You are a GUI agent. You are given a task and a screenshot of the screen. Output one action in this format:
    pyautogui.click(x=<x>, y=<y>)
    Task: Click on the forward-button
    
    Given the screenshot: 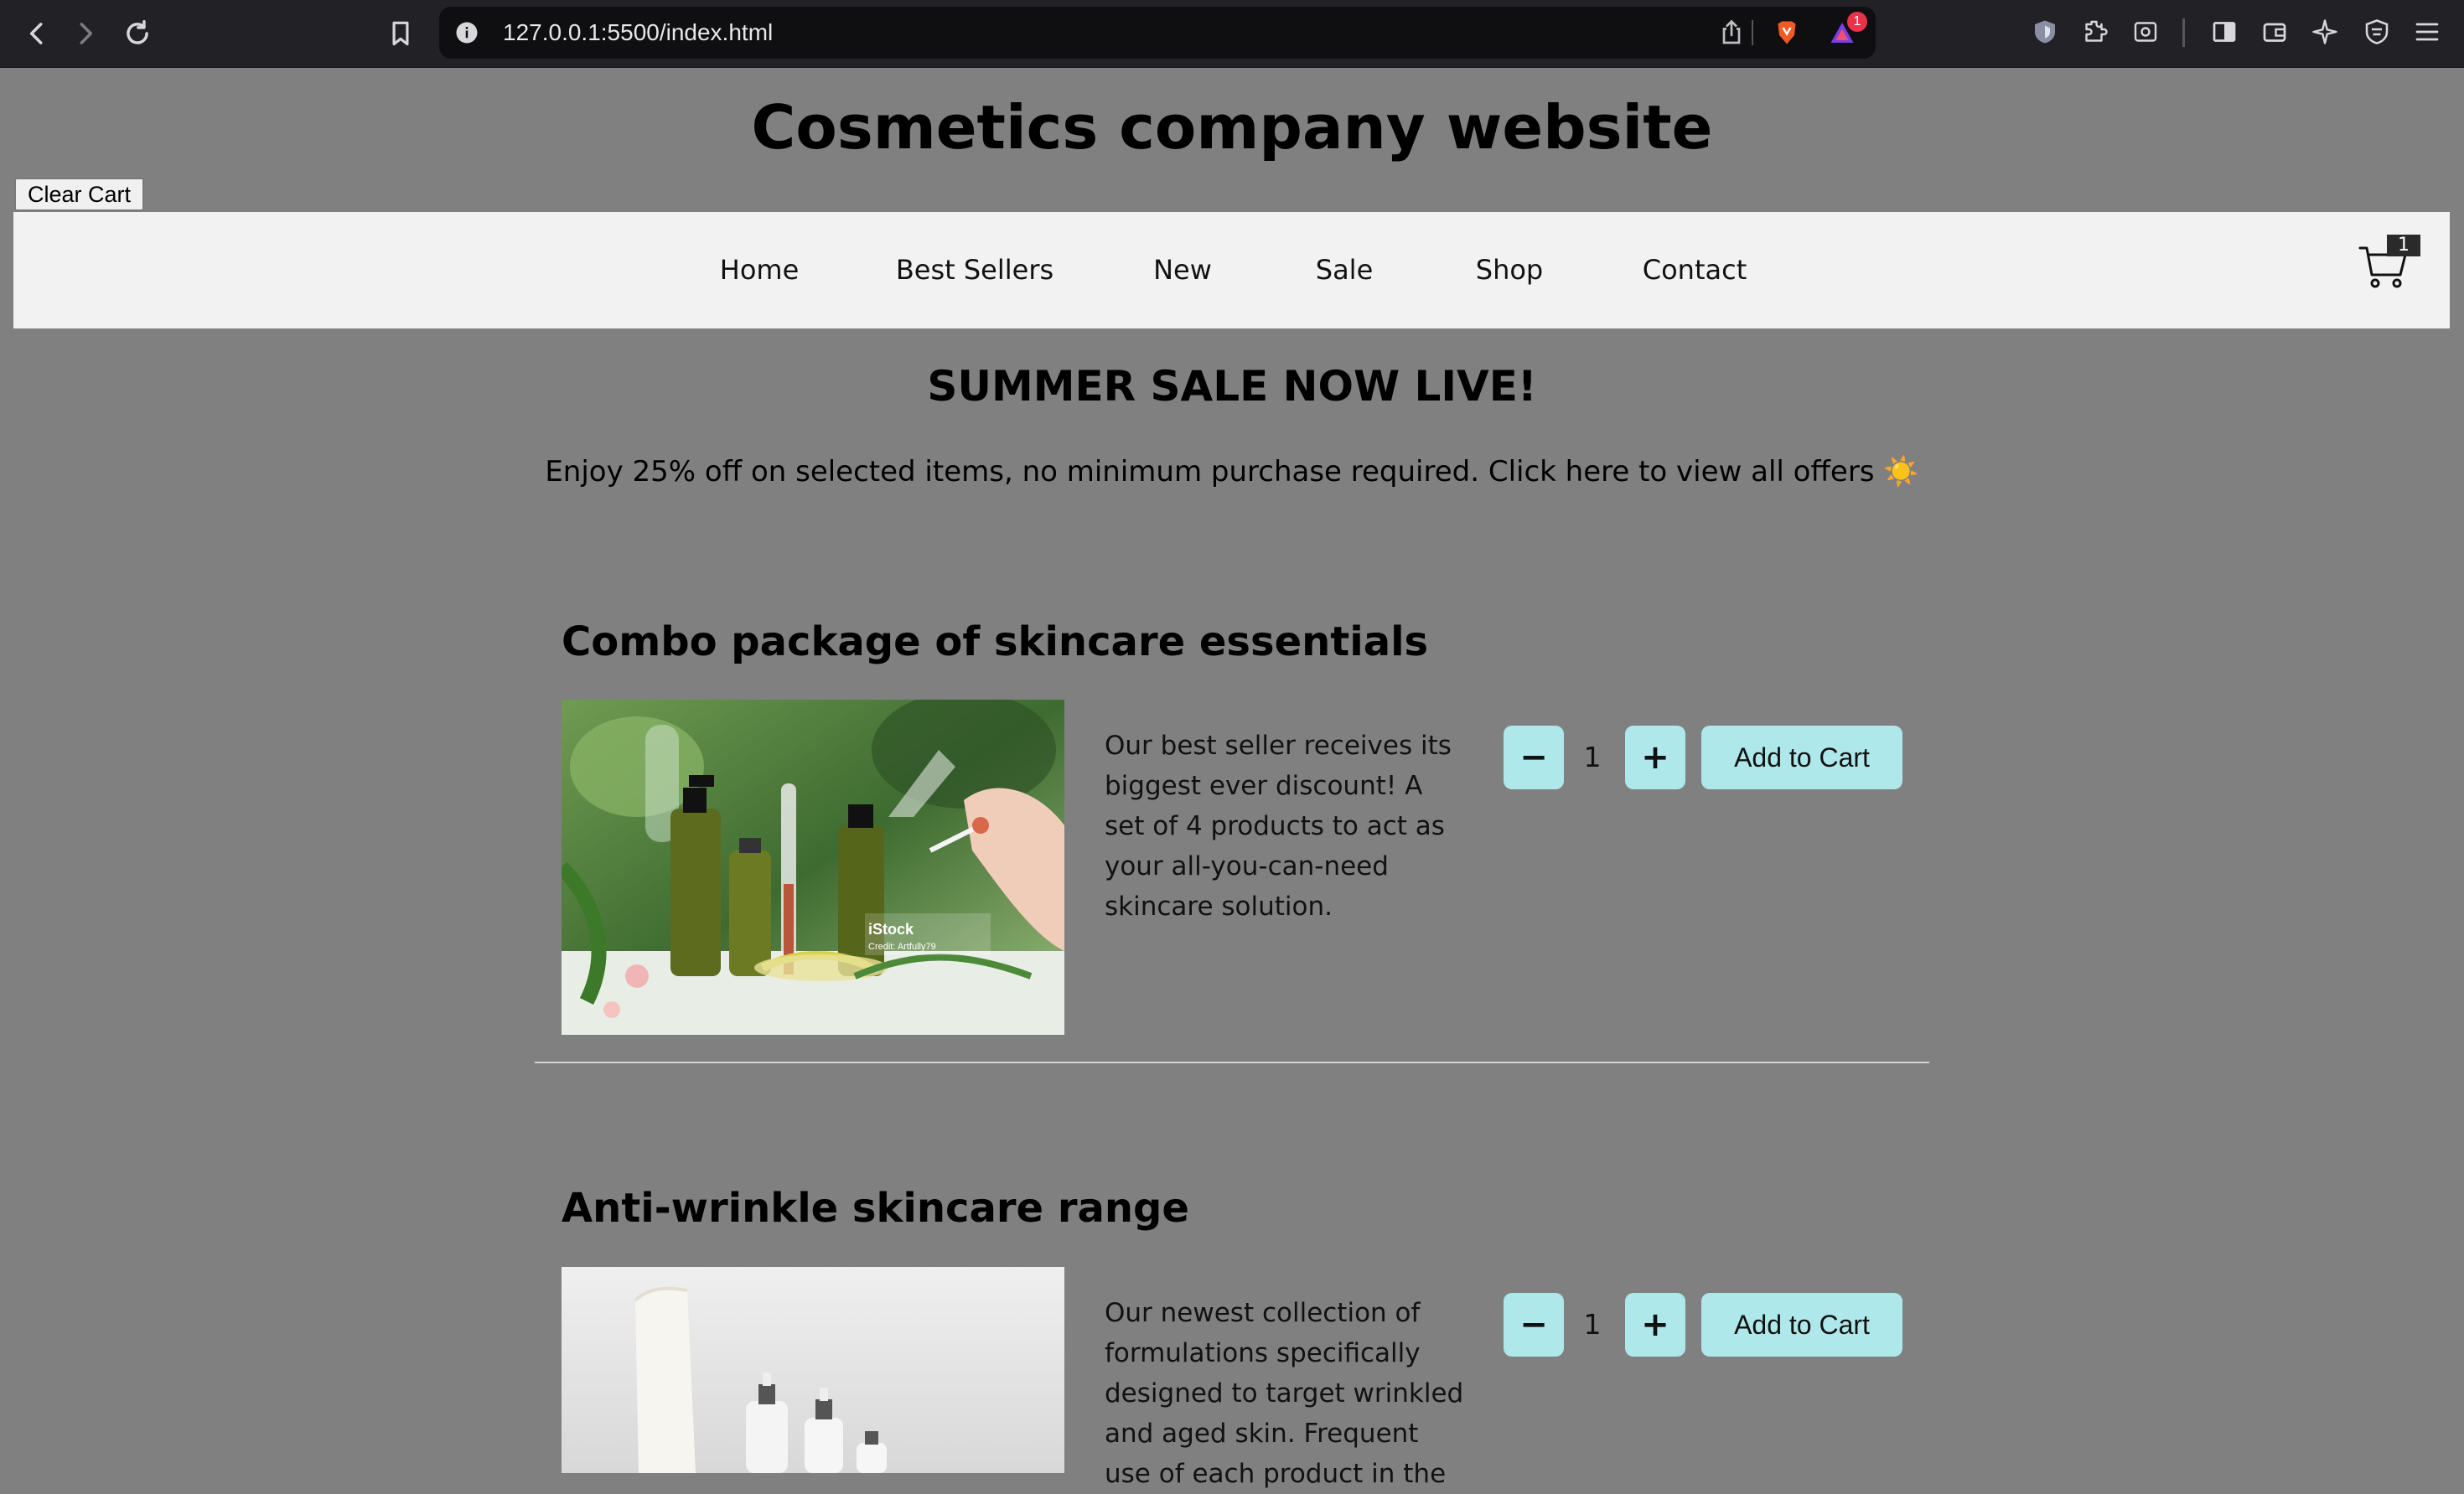 What is the action you would take?
    pyautogui.click(x=85, y=33)
    